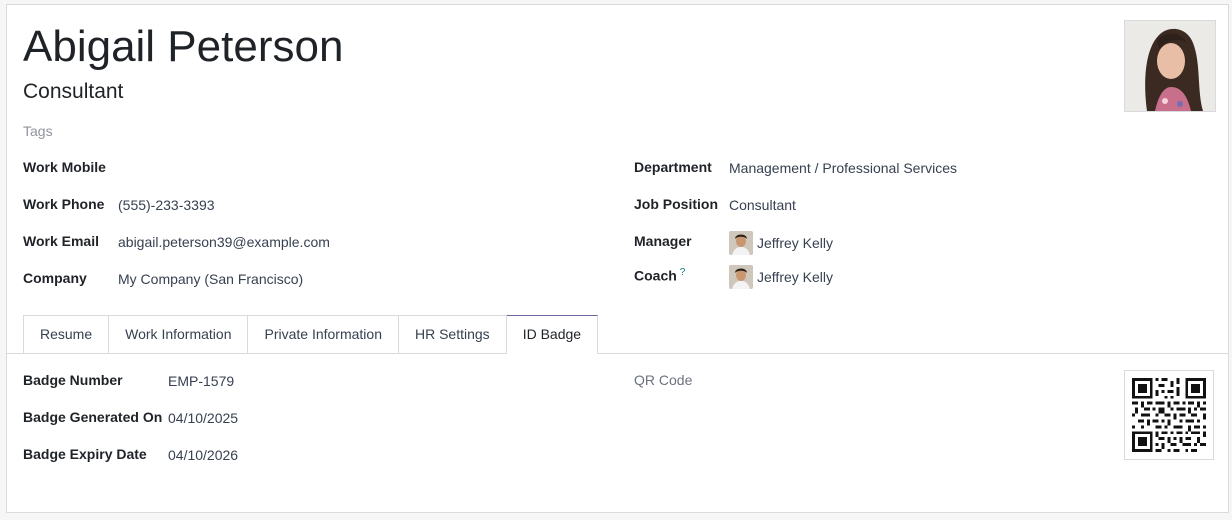 The image size is (1232, 520). I want to click on job-position-label: Job Position, so click(676, 204).